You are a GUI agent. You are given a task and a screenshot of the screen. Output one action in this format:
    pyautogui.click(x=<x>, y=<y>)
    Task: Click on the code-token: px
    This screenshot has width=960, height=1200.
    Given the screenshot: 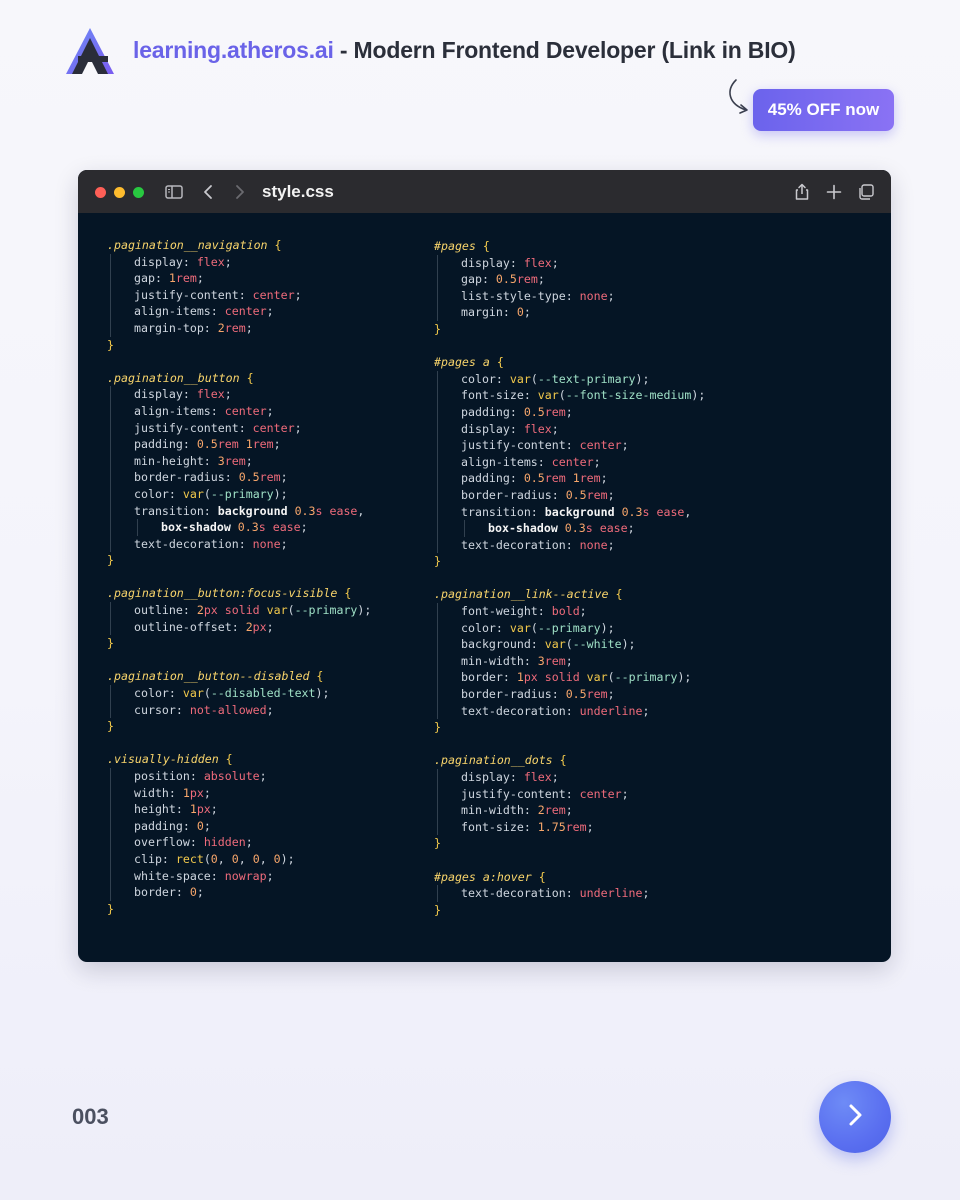 What is the action you would take?
    pyautogui.click(x=196, y=792)
    